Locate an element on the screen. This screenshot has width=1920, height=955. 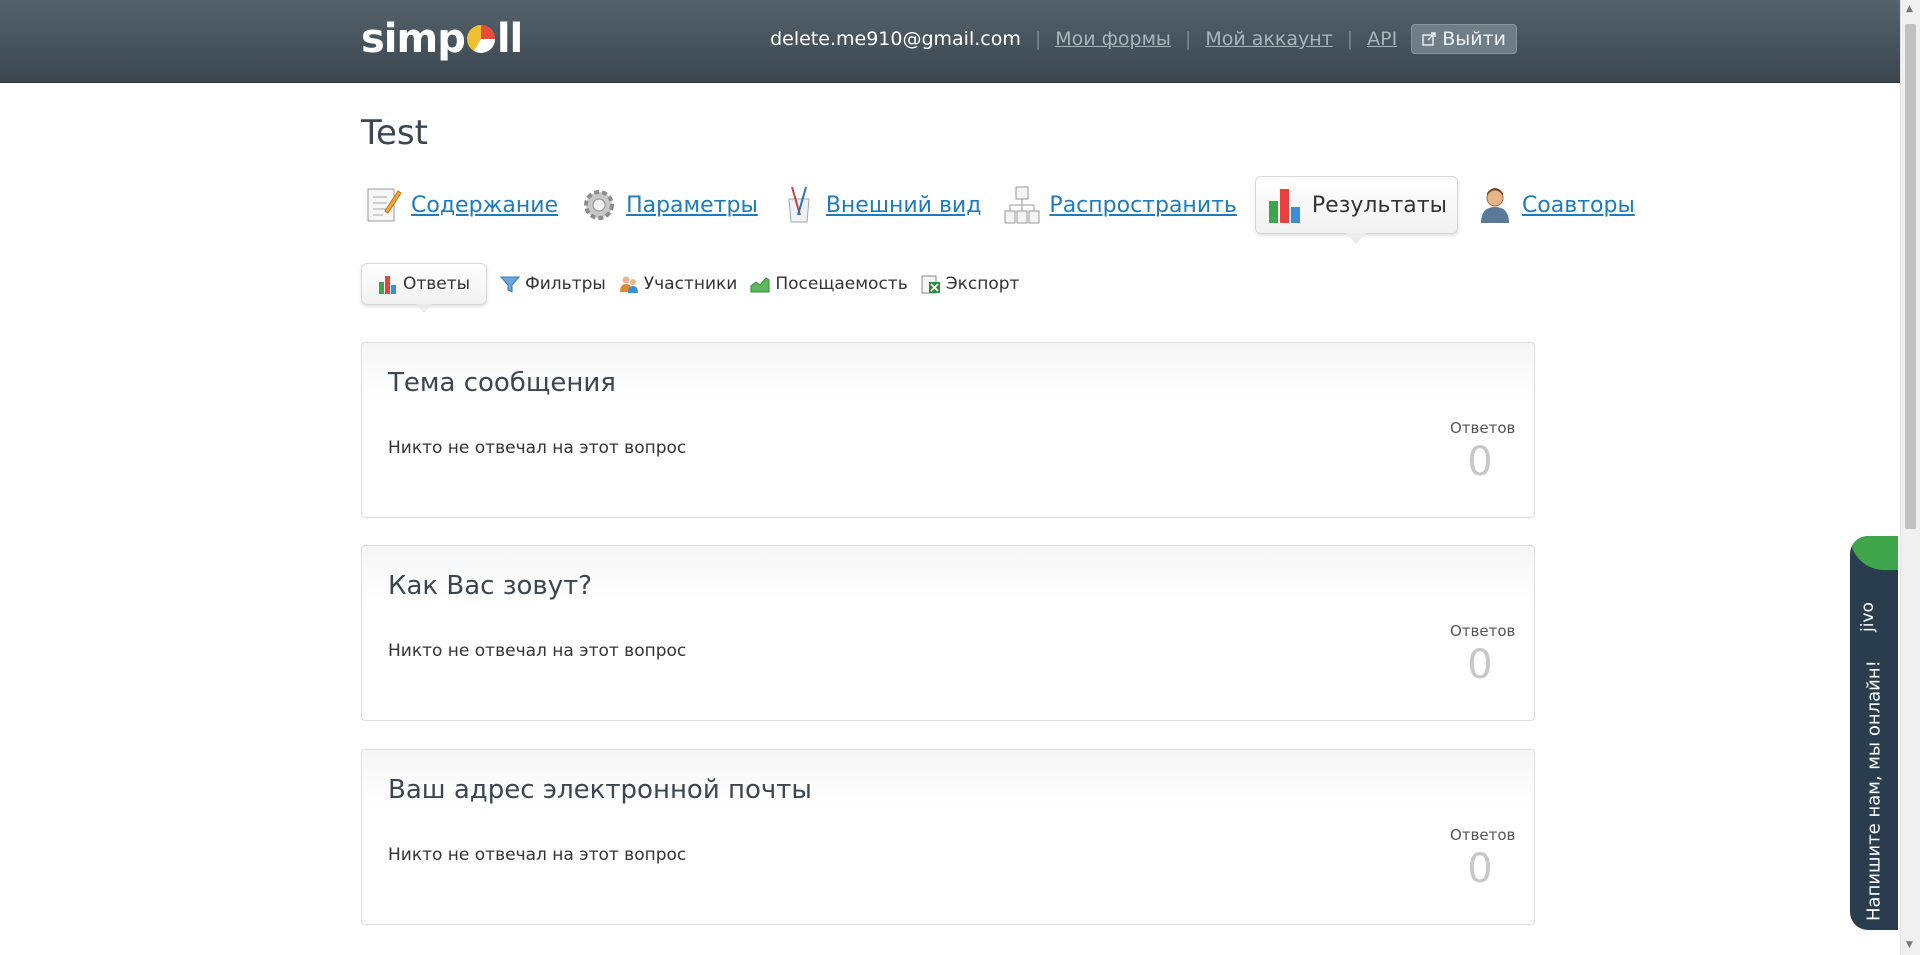
vertical-scrollbar: ▲ ▼ is located at coordinates (1910, 477).